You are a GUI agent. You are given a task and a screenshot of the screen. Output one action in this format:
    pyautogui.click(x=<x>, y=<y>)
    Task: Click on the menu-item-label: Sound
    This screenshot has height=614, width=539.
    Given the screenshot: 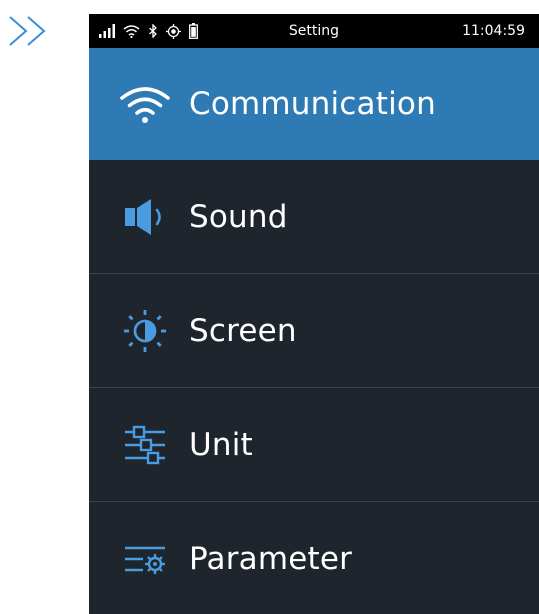 What is the action you would take?
    pyautogui.click(x=238, y=216)
    